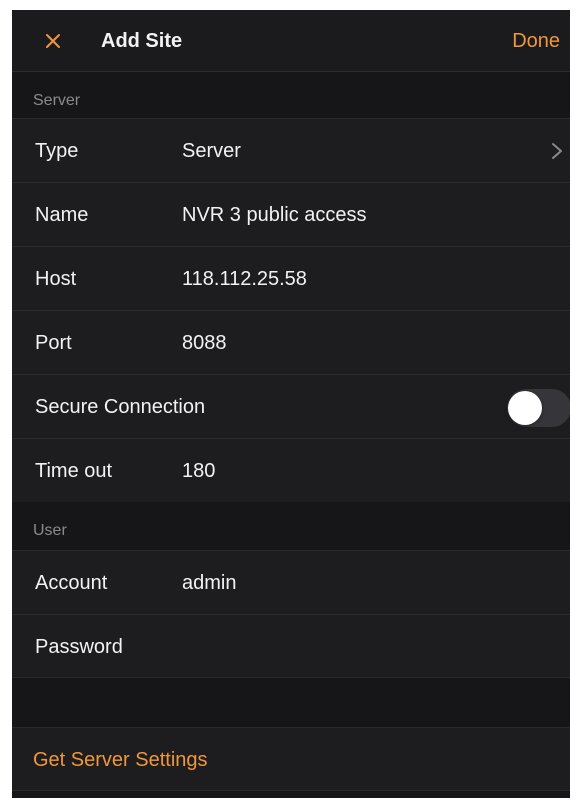 The image size is (576, 803). What do you see at coordinates (291, 150) in the screenshot?
I see `type-row: Type Server` at bounding box center [291, 150].